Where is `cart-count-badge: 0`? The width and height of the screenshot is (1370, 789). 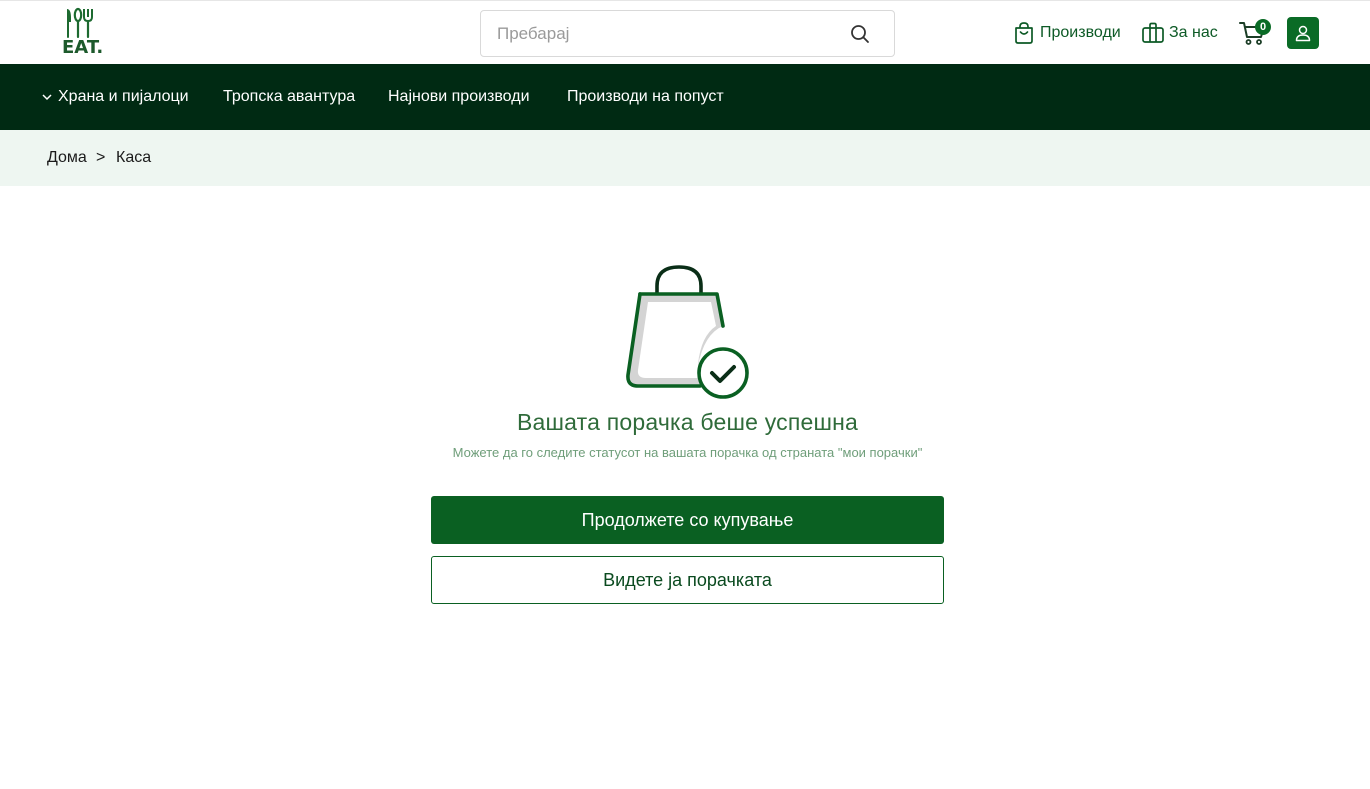 cart-count-badge: 0 is located at coordinates (1263, 27).